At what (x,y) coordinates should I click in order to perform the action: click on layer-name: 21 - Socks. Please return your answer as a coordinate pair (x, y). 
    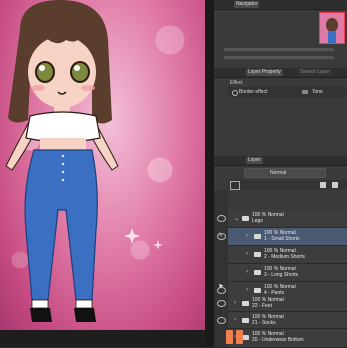
    Looking at the image, I should click on (264, 323).